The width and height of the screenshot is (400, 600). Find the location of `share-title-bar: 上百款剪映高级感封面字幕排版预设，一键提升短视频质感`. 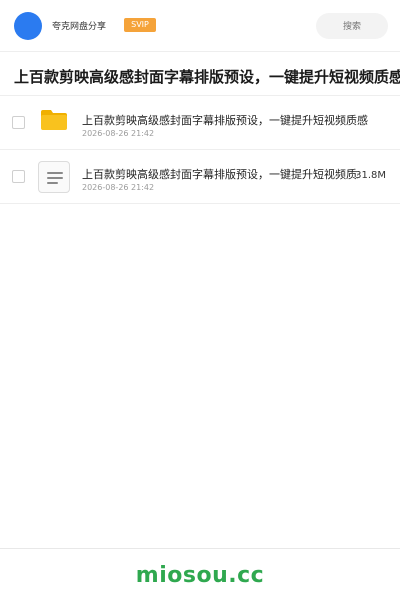

share-title-bar: 上百款剪映高级感封面字幕排版预设，一键提升短视频质感 is located at coordinates (200, 74).